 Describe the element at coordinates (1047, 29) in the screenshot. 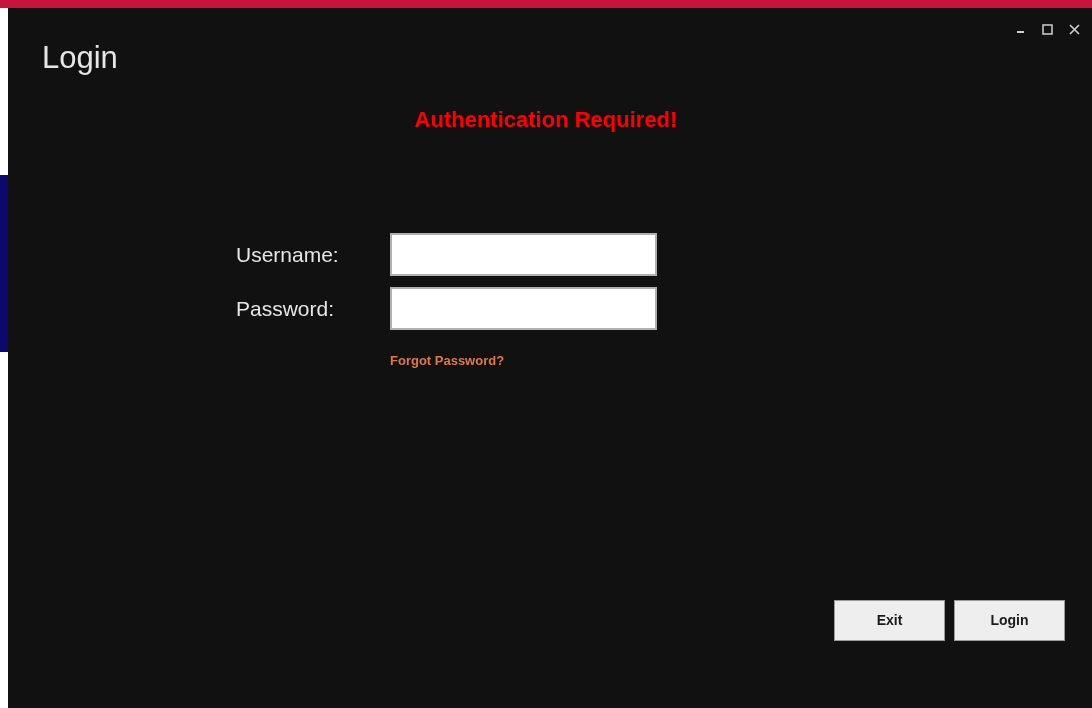

I see `maximize-icon` at that location.